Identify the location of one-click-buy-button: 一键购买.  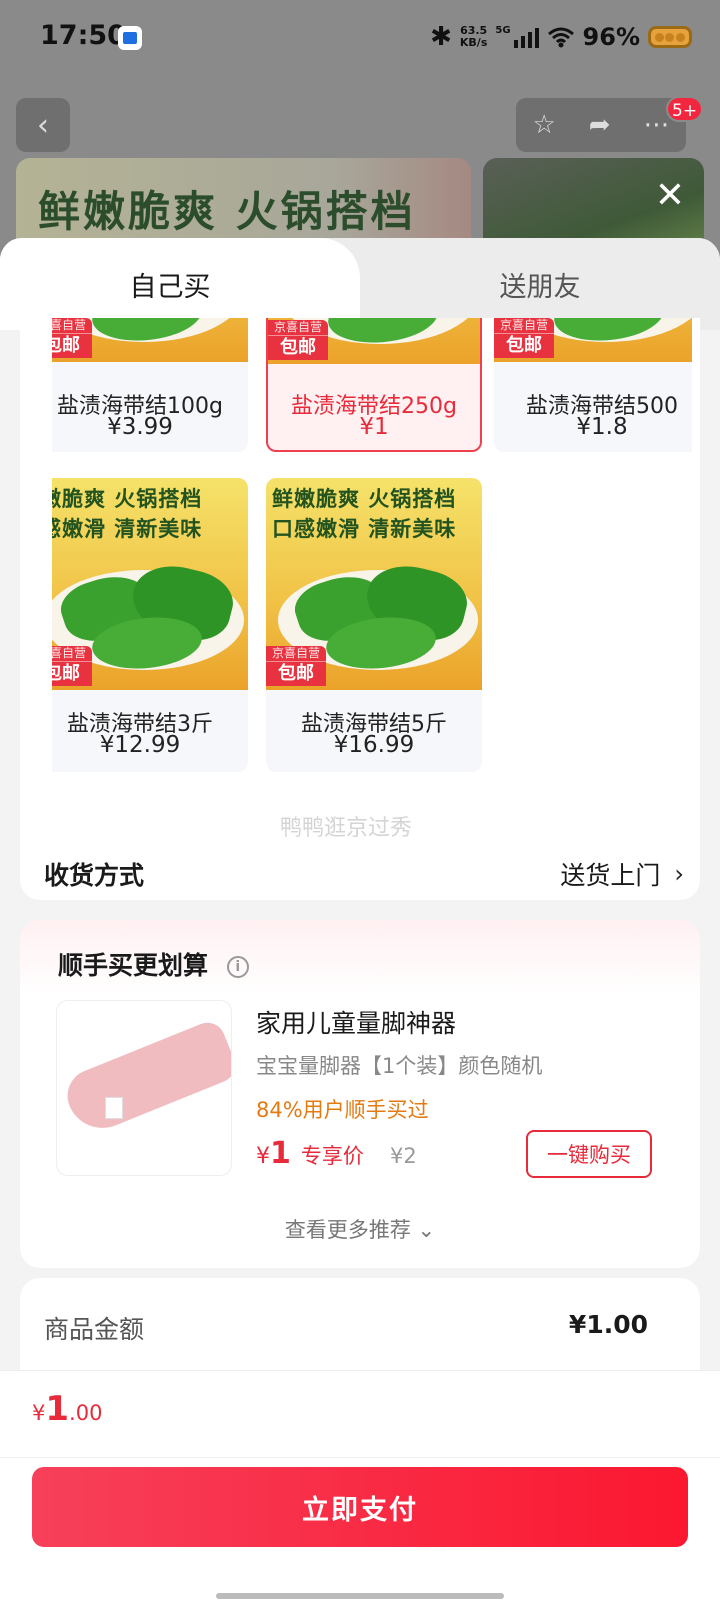
(589, 1154).